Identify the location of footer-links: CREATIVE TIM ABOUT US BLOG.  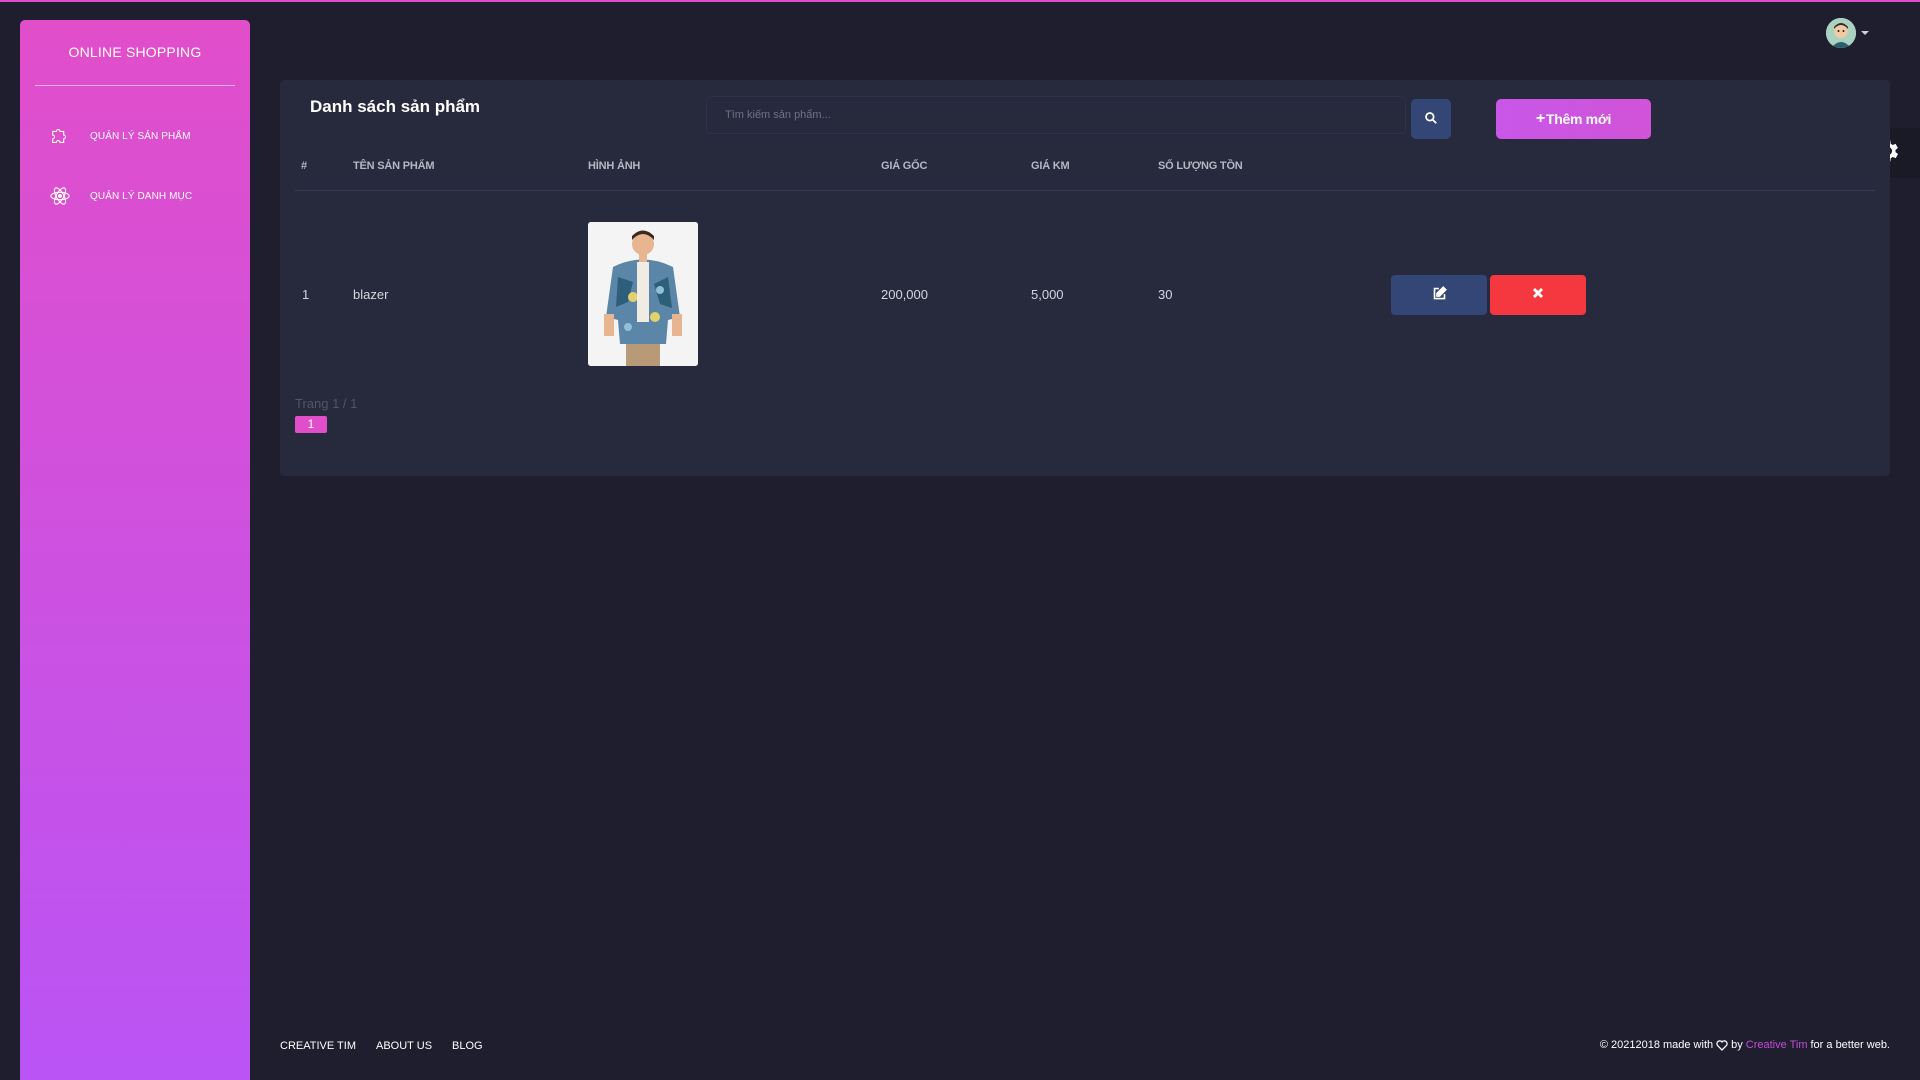
(391, 1046).